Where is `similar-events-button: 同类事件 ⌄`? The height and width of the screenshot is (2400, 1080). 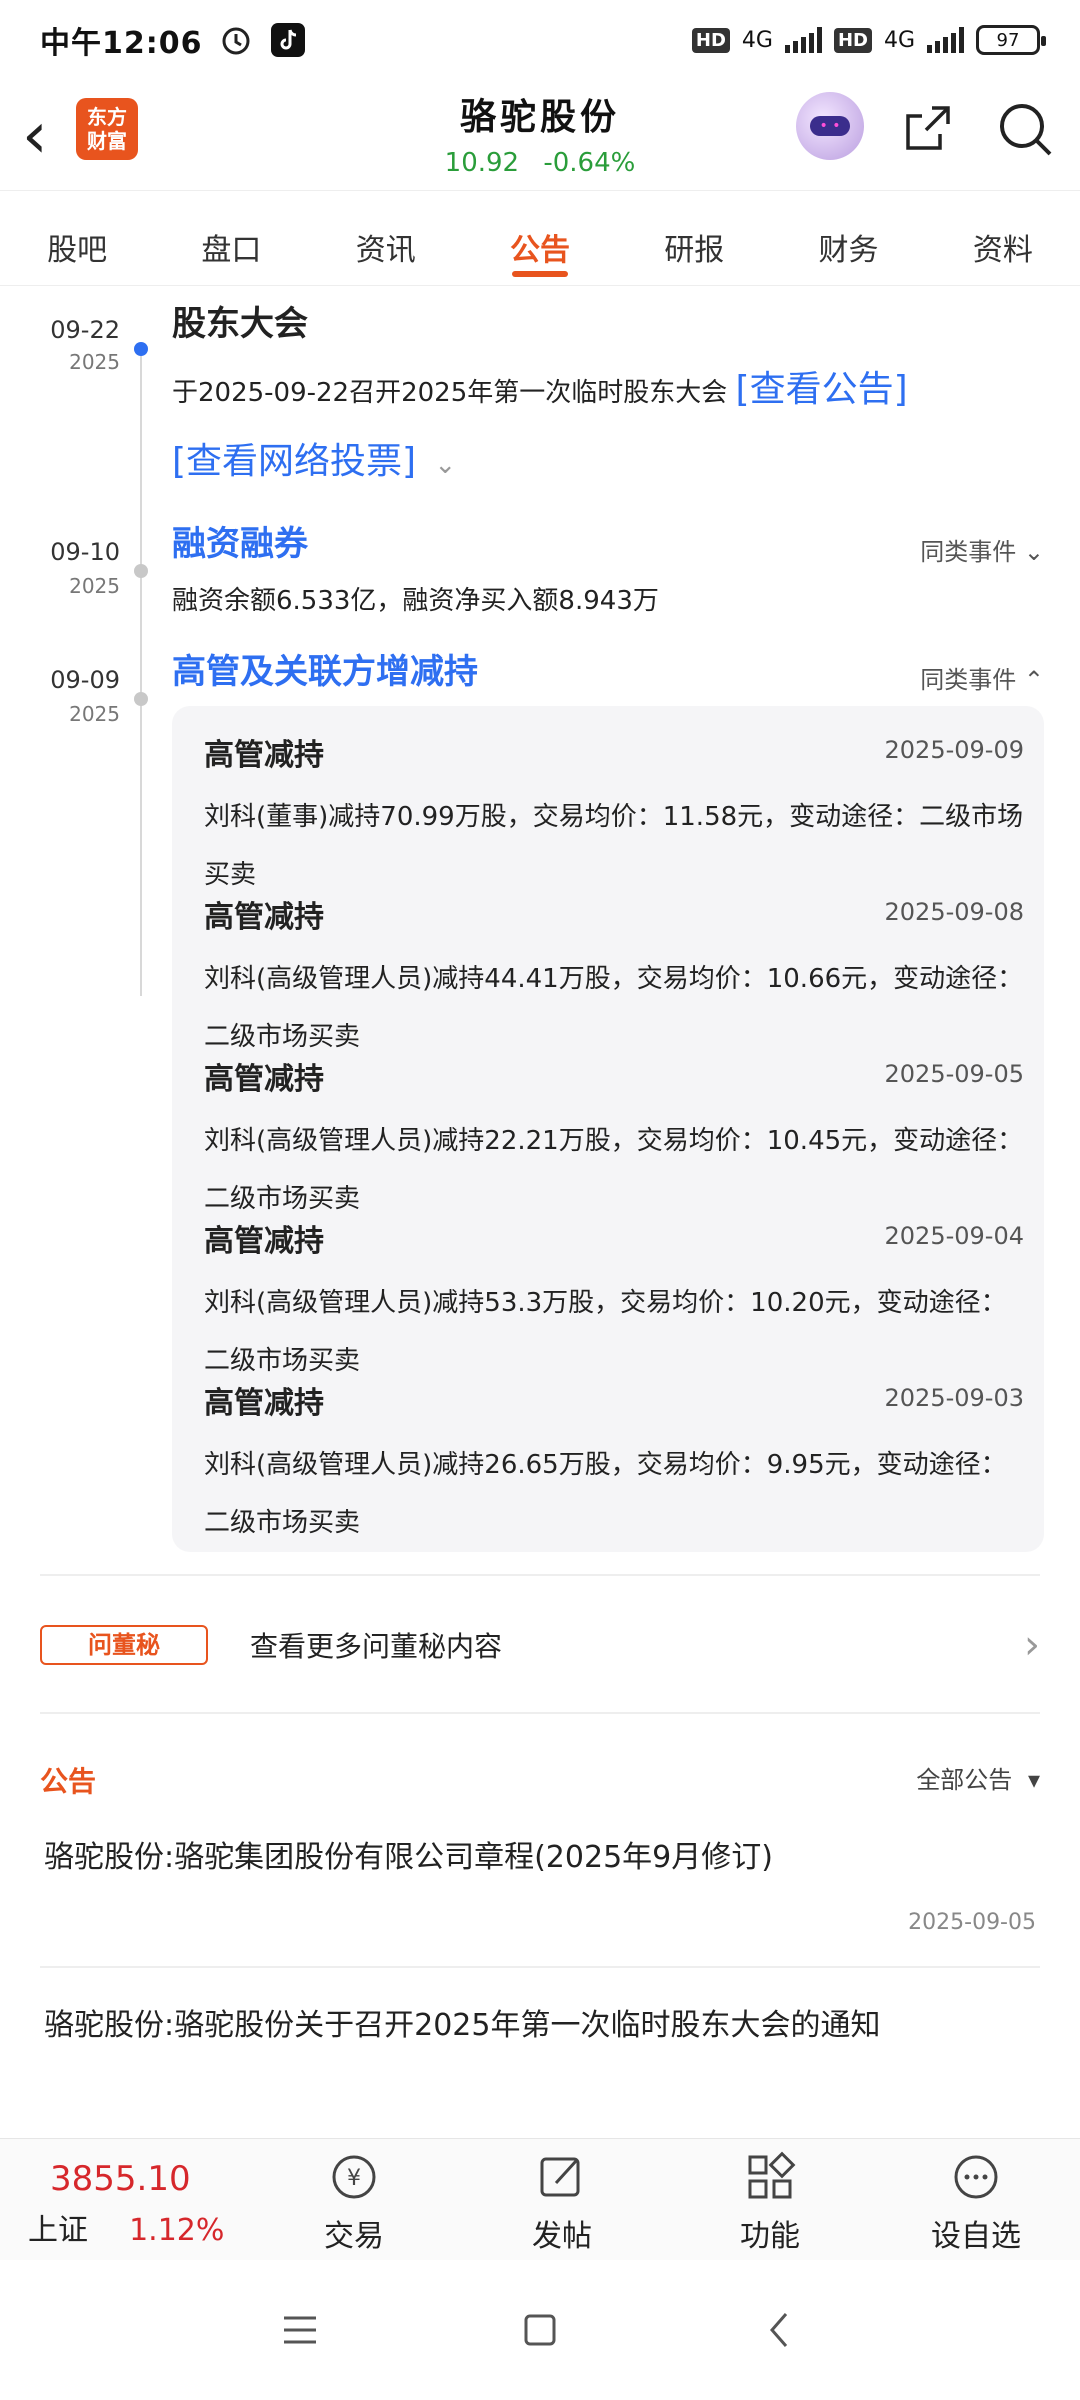 similar-events-button: 同类事件 ⌄ is located at coordinates (982, 549).